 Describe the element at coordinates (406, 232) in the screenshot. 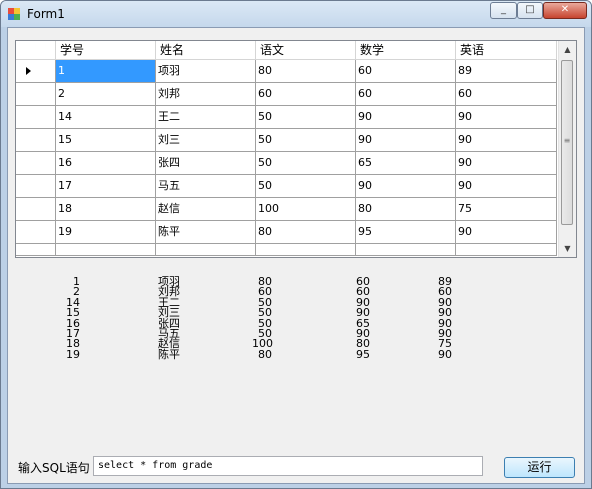

I see `grid-cell: 95` at that location.